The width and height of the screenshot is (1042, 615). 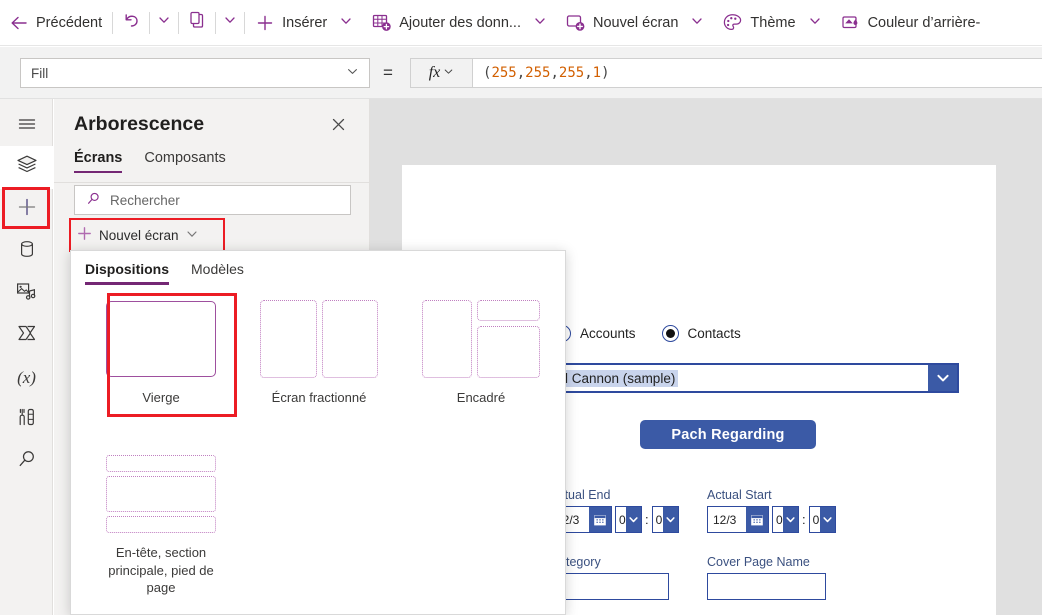 What do you see at coordinates (725, 519) in the screenshot?
I see `date-value: 12/3` at bounding box center [725, 519].